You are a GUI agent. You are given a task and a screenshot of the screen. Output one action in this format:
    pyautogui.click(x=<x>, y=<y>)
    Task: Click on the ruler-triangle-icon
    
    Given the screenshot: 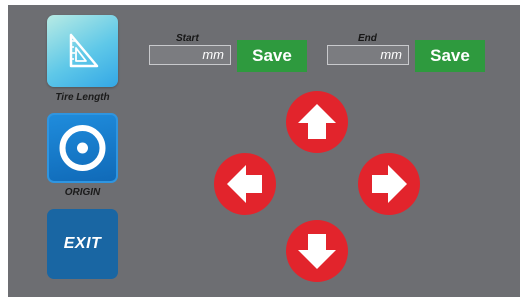 What is the action you would take?
    pyautogui.click(x=84, y=50)
    